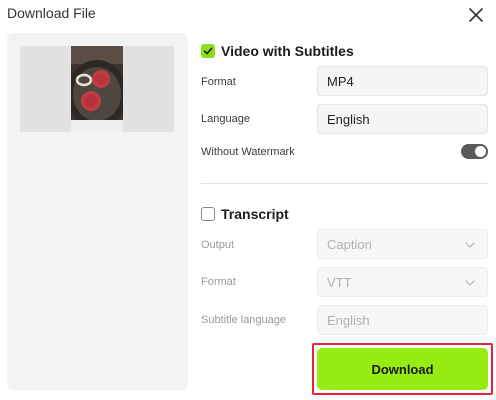 The width and height of the screenshot is (496, 400). Describe the element at coordinates (218, 245) in the screenshot. I see `output-label: Output` at that location.